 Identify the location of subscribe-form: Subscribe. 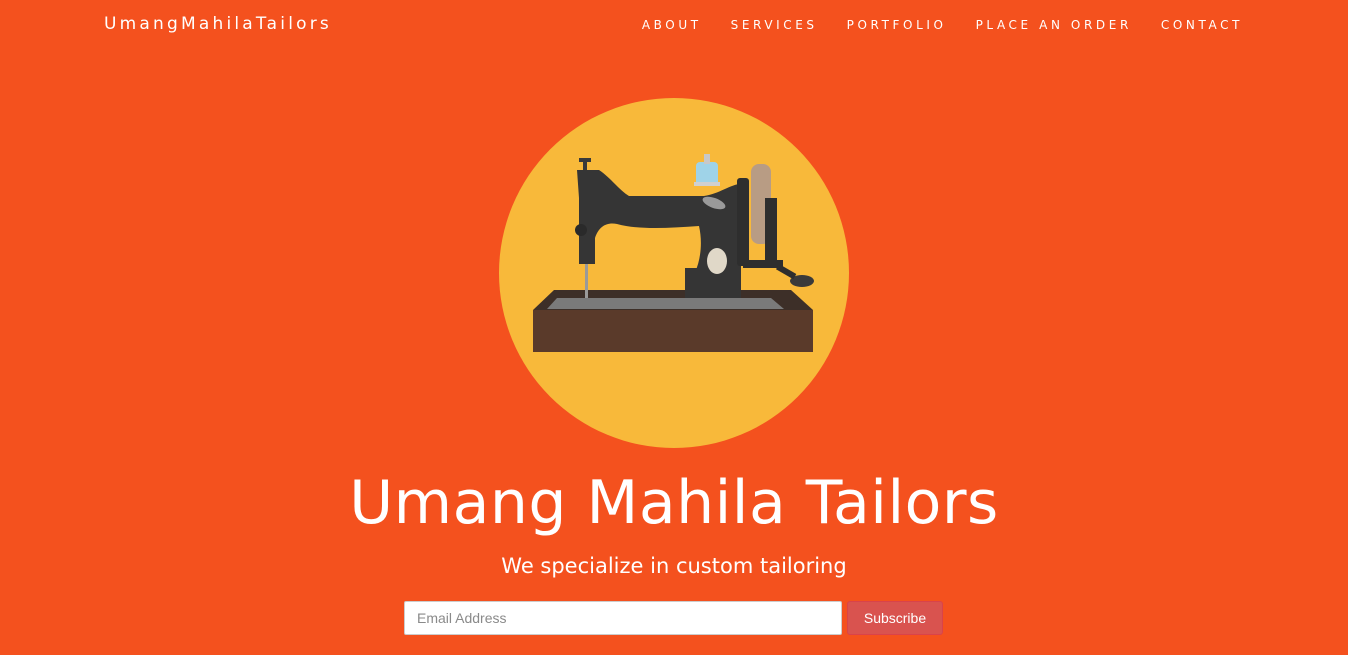
(674, 618).